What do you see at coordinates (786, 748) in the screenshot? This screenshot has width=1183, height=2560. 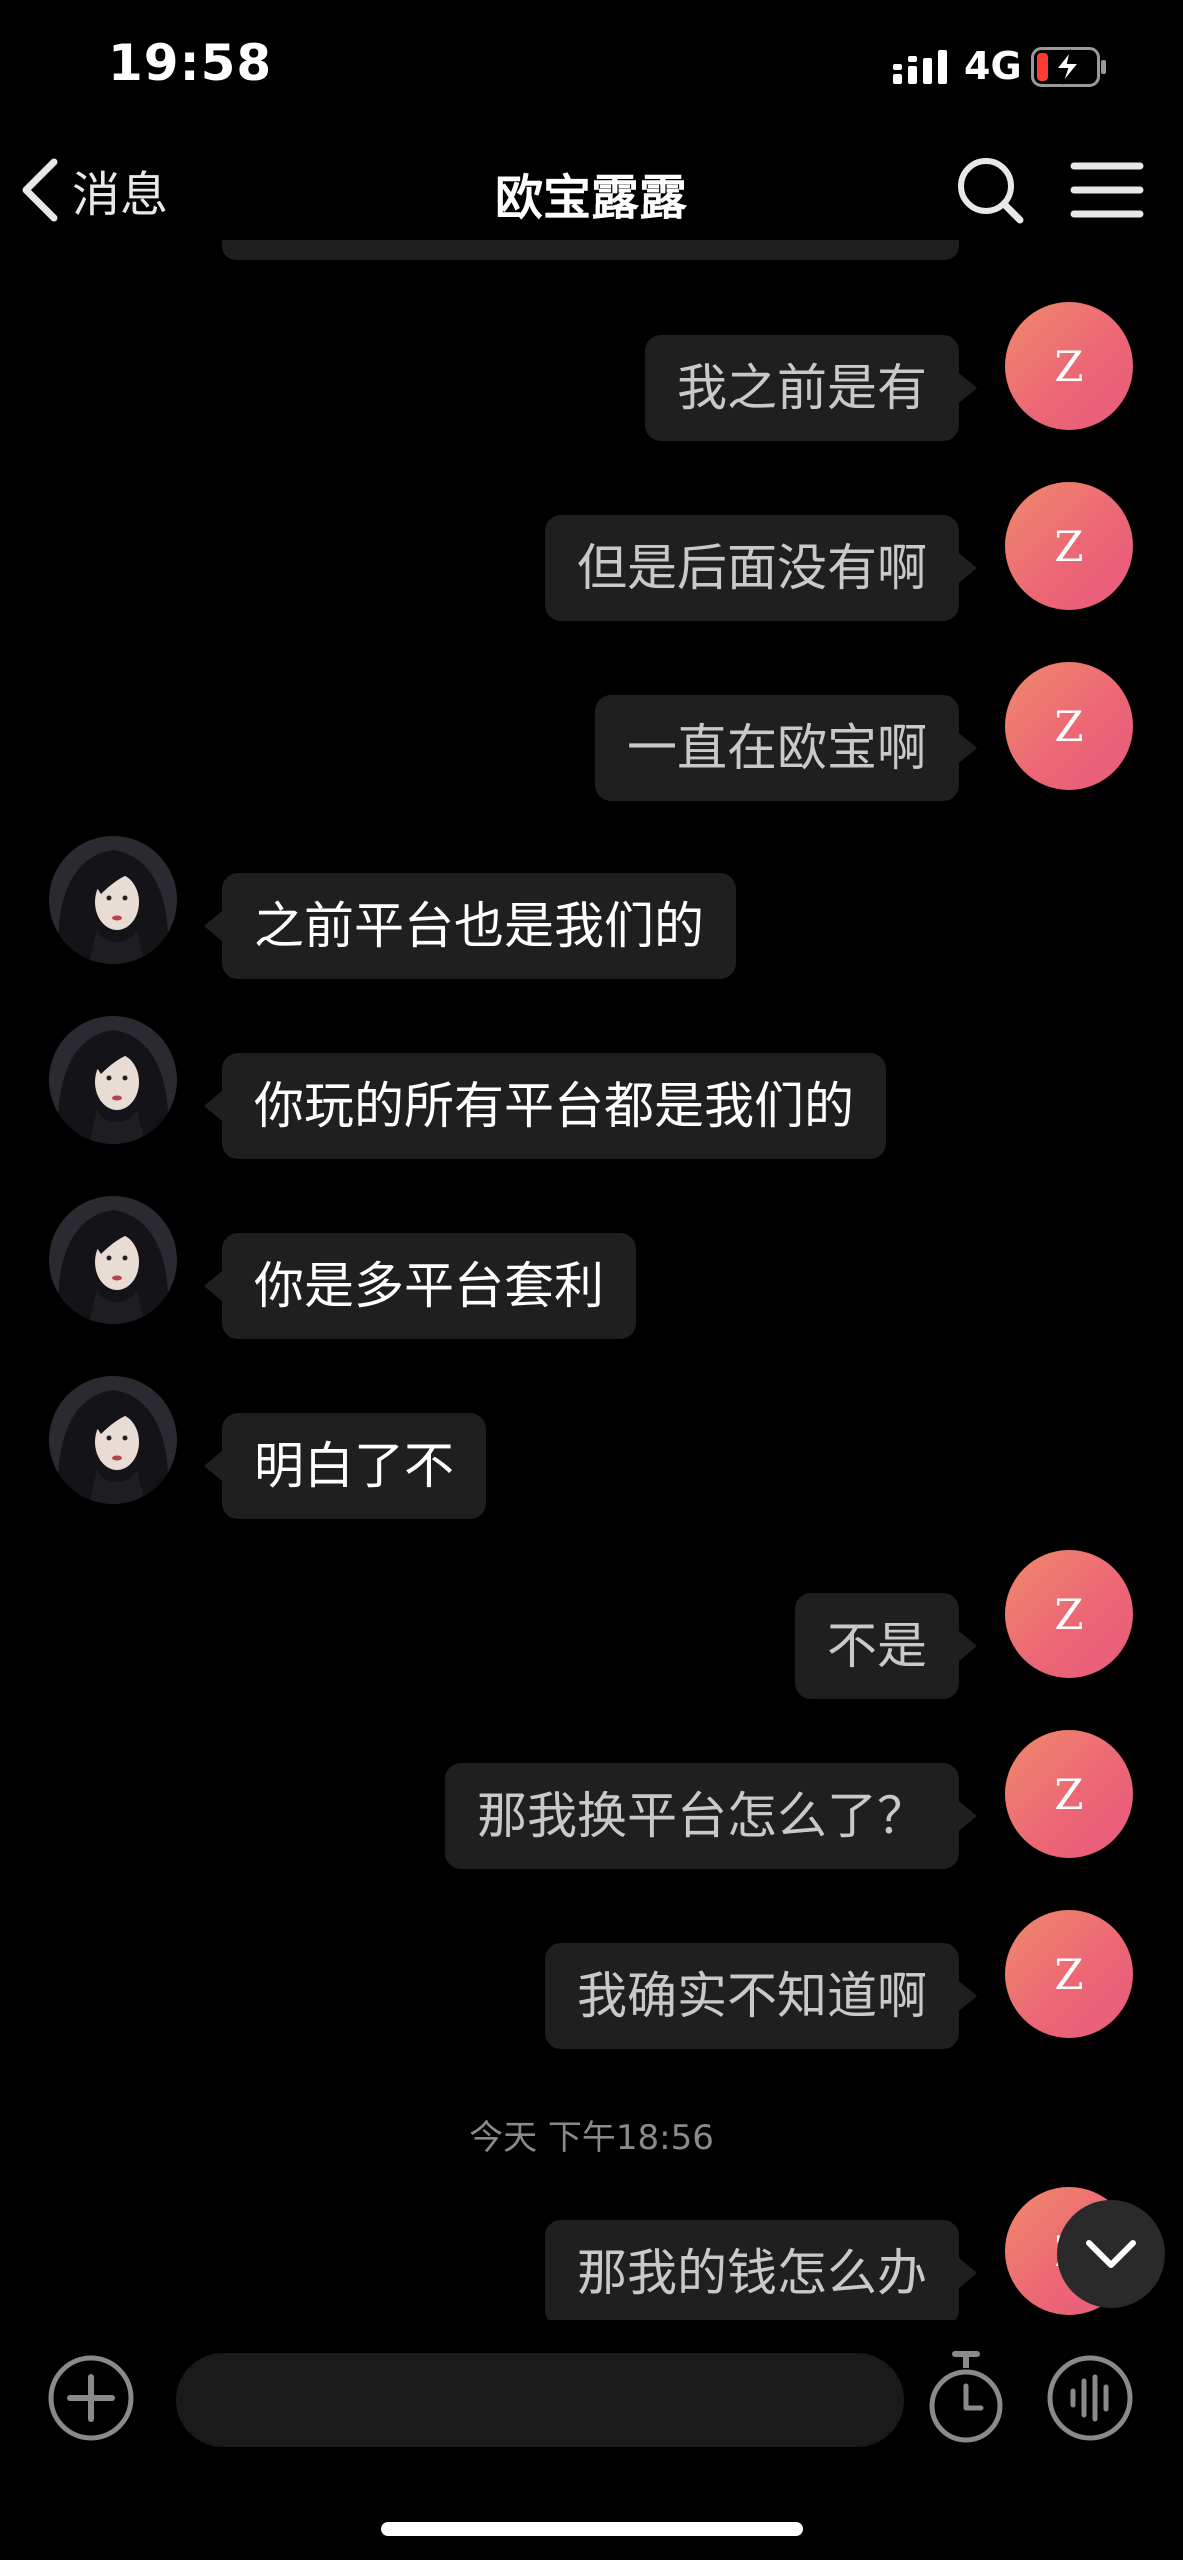 I see `message-bubble-sent: 一直在欧宝啊` at bounding box center [786, 748].